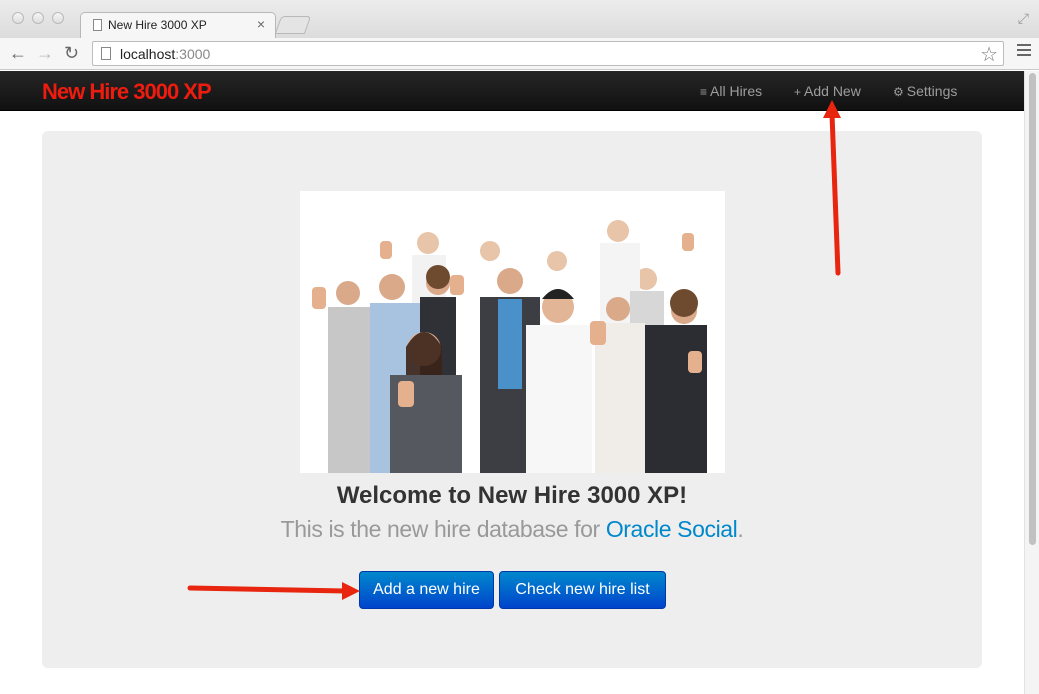 The height and width of the screenshot is (694, 1039). I want to click on arrow-to-add-new, so click(832, 188).